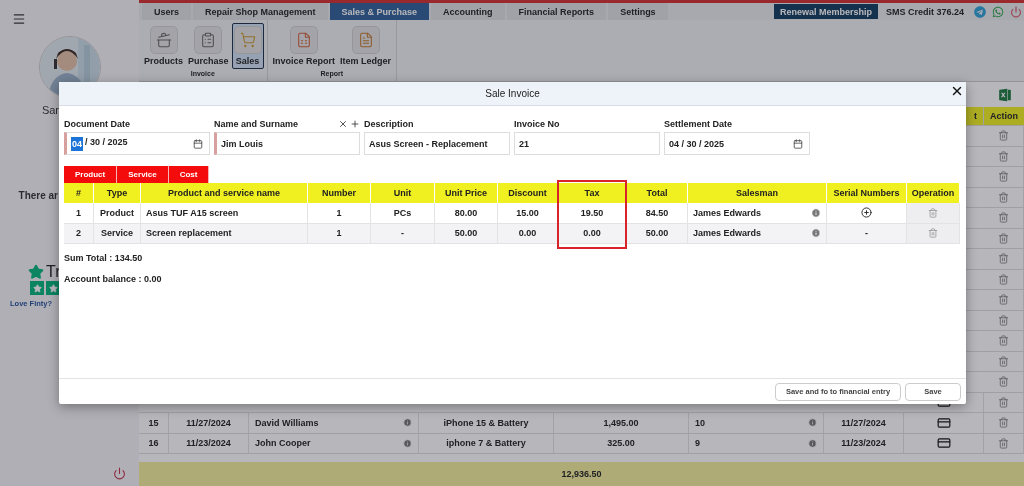 This screenshot has width=1024, height=486. What do you see at coordinates (167, 11) in the screenshot?
I see `menu-tab: Users` at bounding box center [167, 11].